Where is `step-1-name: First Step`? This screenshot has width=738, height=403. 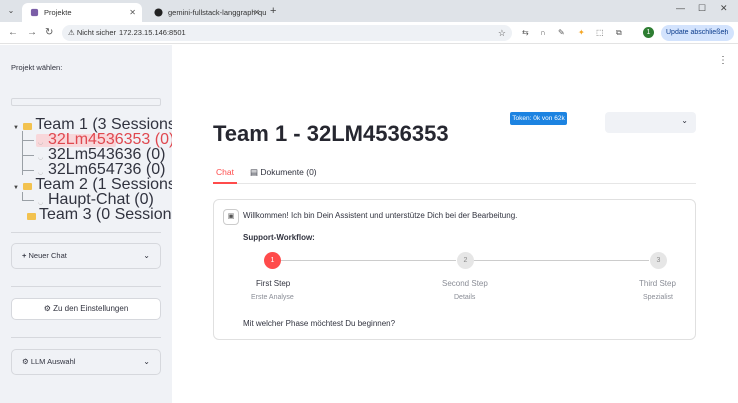 step-1-name: First Step is located at coordinates (273, 283).